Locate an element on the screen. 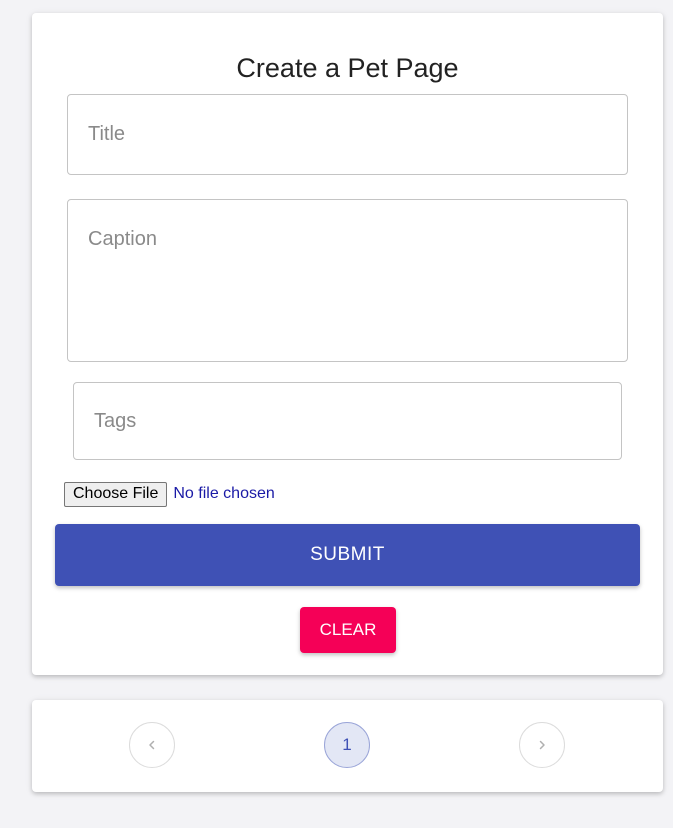 The width and height of the screenshot is (673, 828). file-status-text: No file chosen is located at coordinates (224, 493).